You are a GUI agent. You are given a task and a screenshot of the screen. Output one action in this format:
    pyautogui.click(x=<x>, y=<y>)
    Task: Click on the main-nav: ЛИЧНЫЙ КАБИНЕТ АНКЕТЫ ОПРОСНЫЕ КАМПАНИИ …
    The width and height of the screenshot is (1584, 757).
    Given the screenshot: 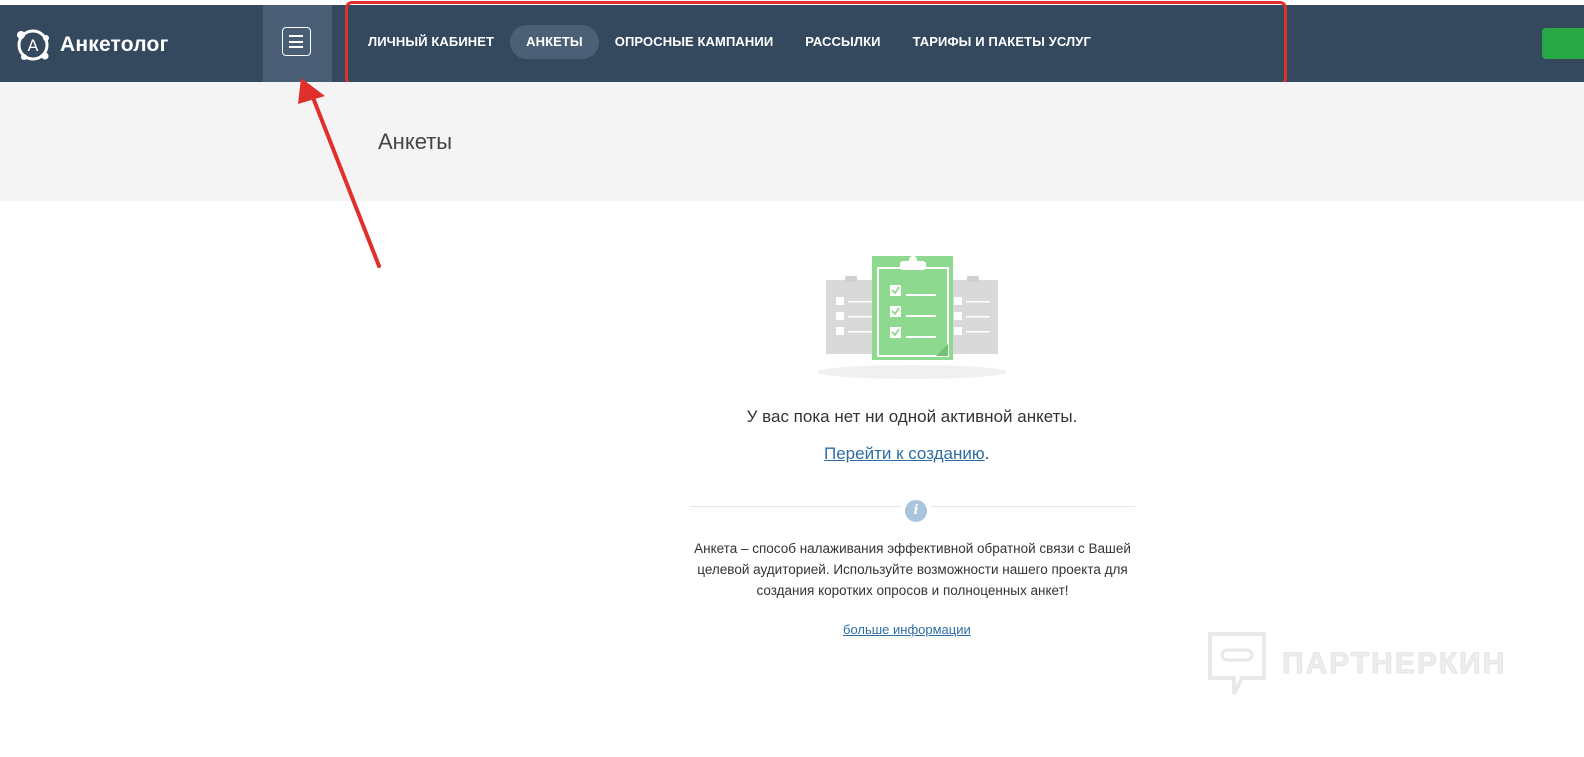 What is the action you would take?
    pyautogui.click(x=729, y=42)
    